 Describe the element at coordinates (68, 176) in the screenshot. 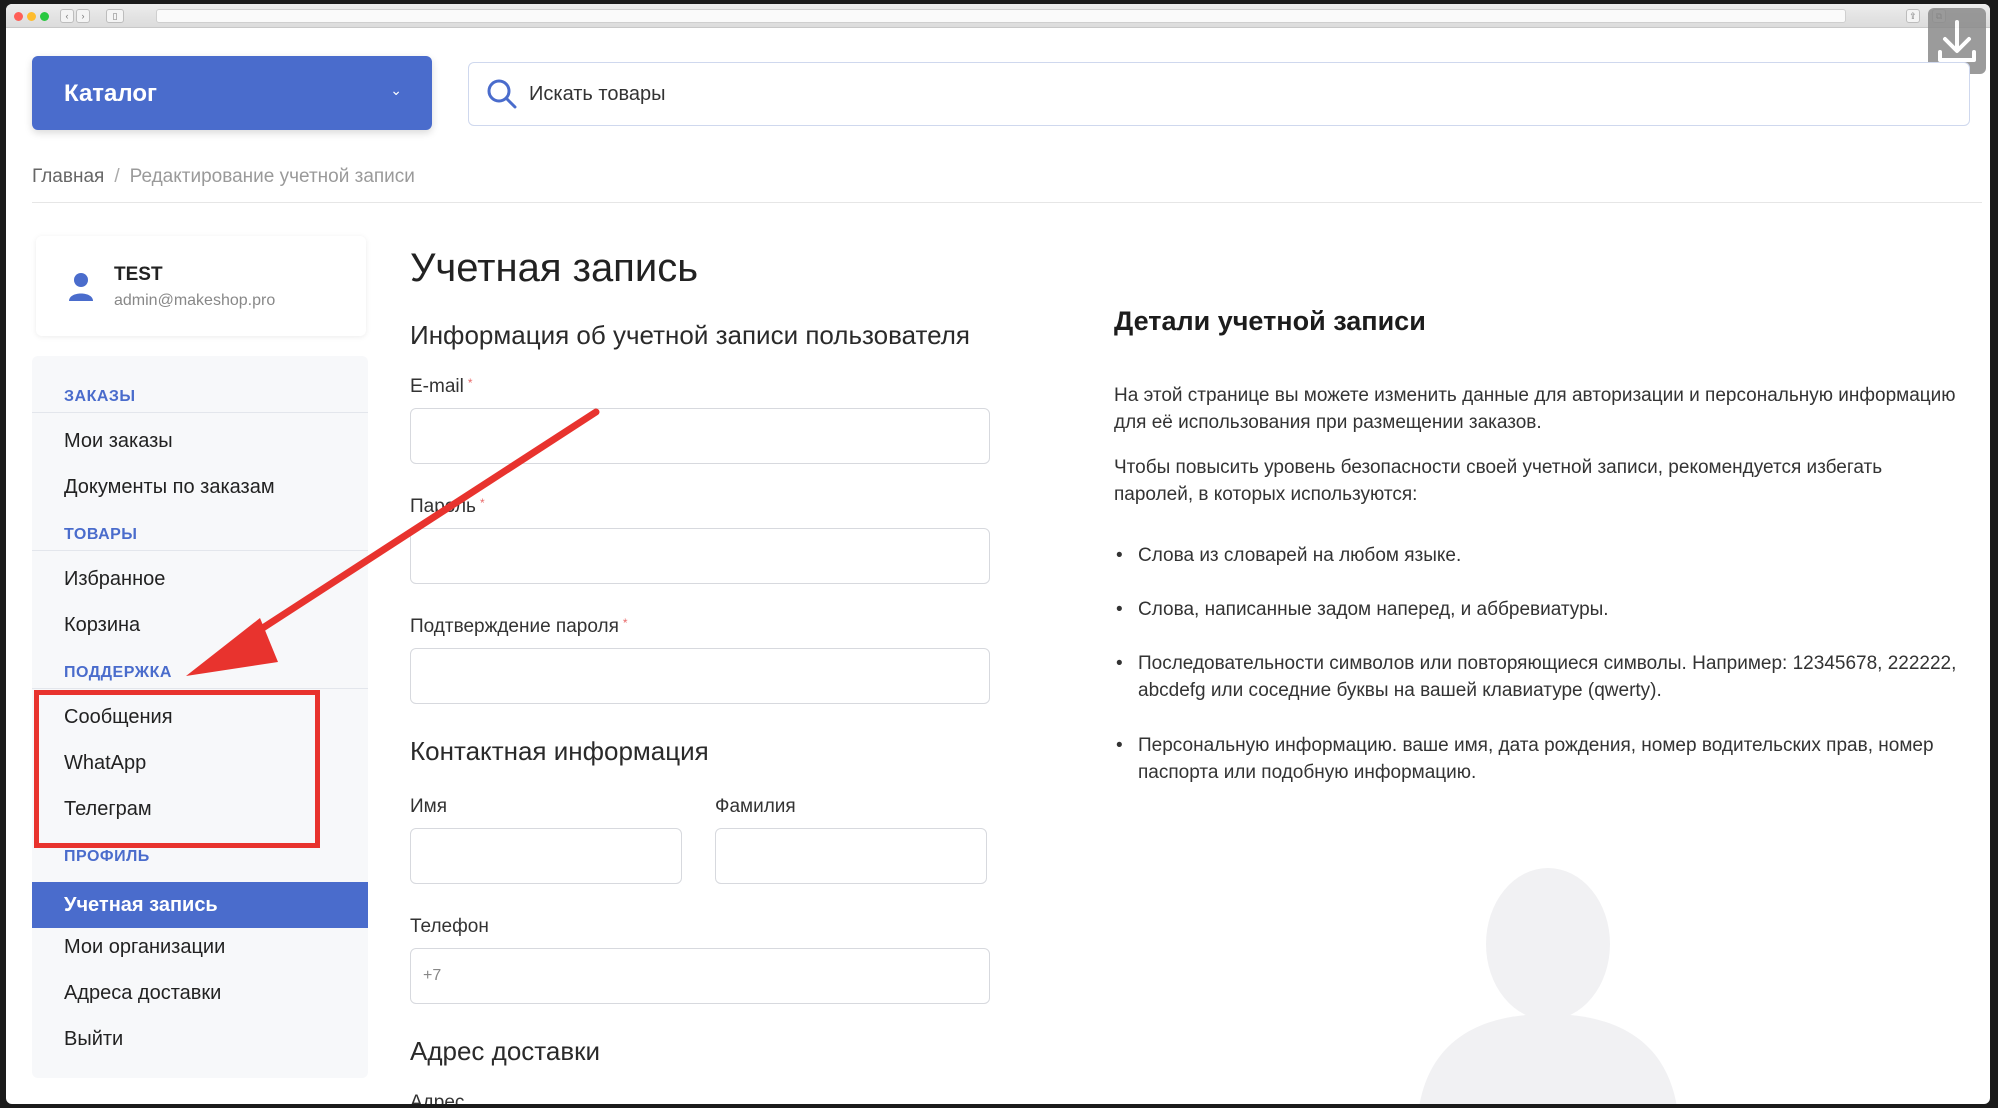

I see `breadcrumb-home: Главная` at that location.